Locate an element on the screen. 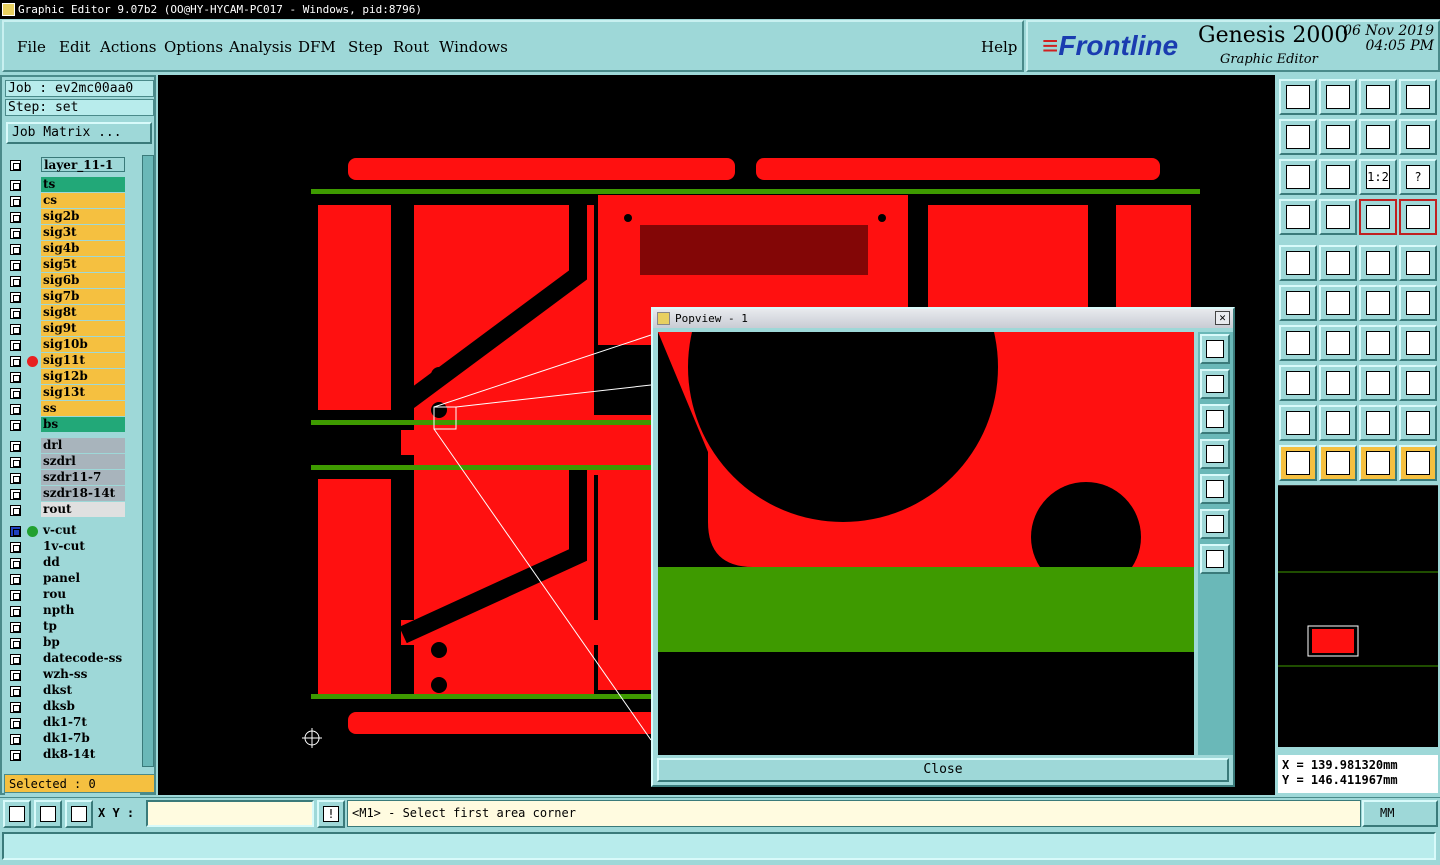  line-blue-button is located at coordinates (1418, 303).